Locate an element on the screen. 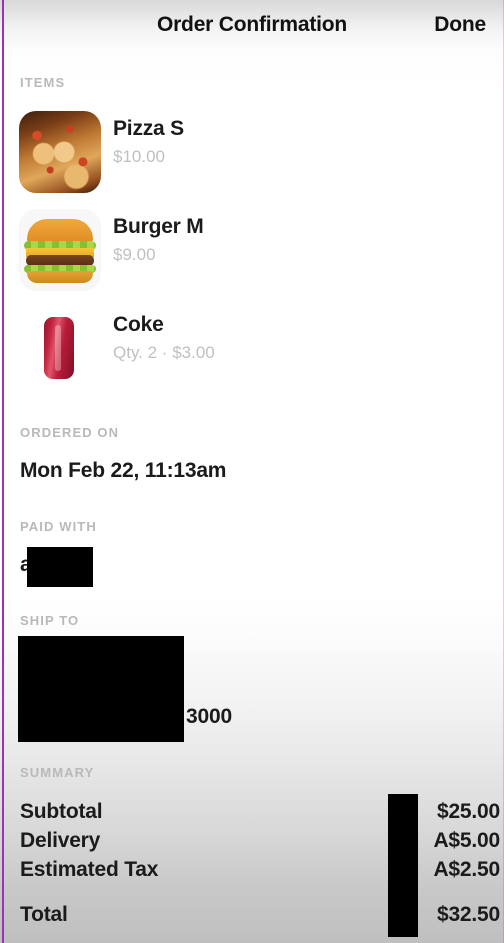 The image size is (504, 943). items-section-label: ITEMS is located at coordinates (43, 82).